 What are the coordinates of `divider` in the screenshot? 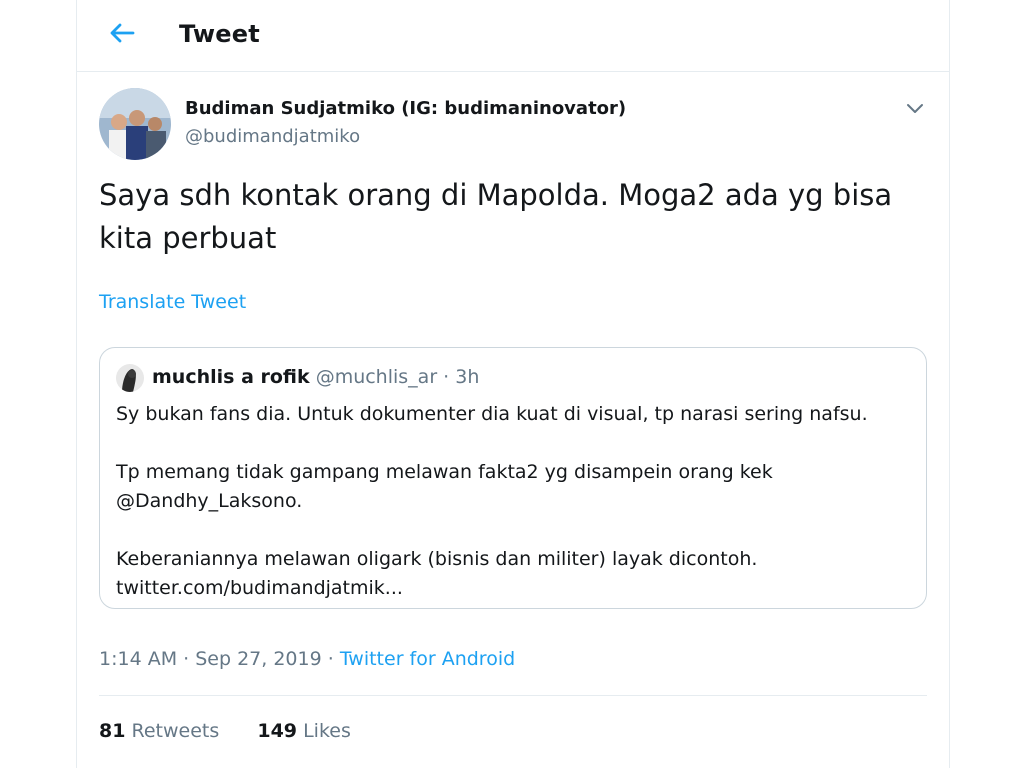 It's located at (513, 695).